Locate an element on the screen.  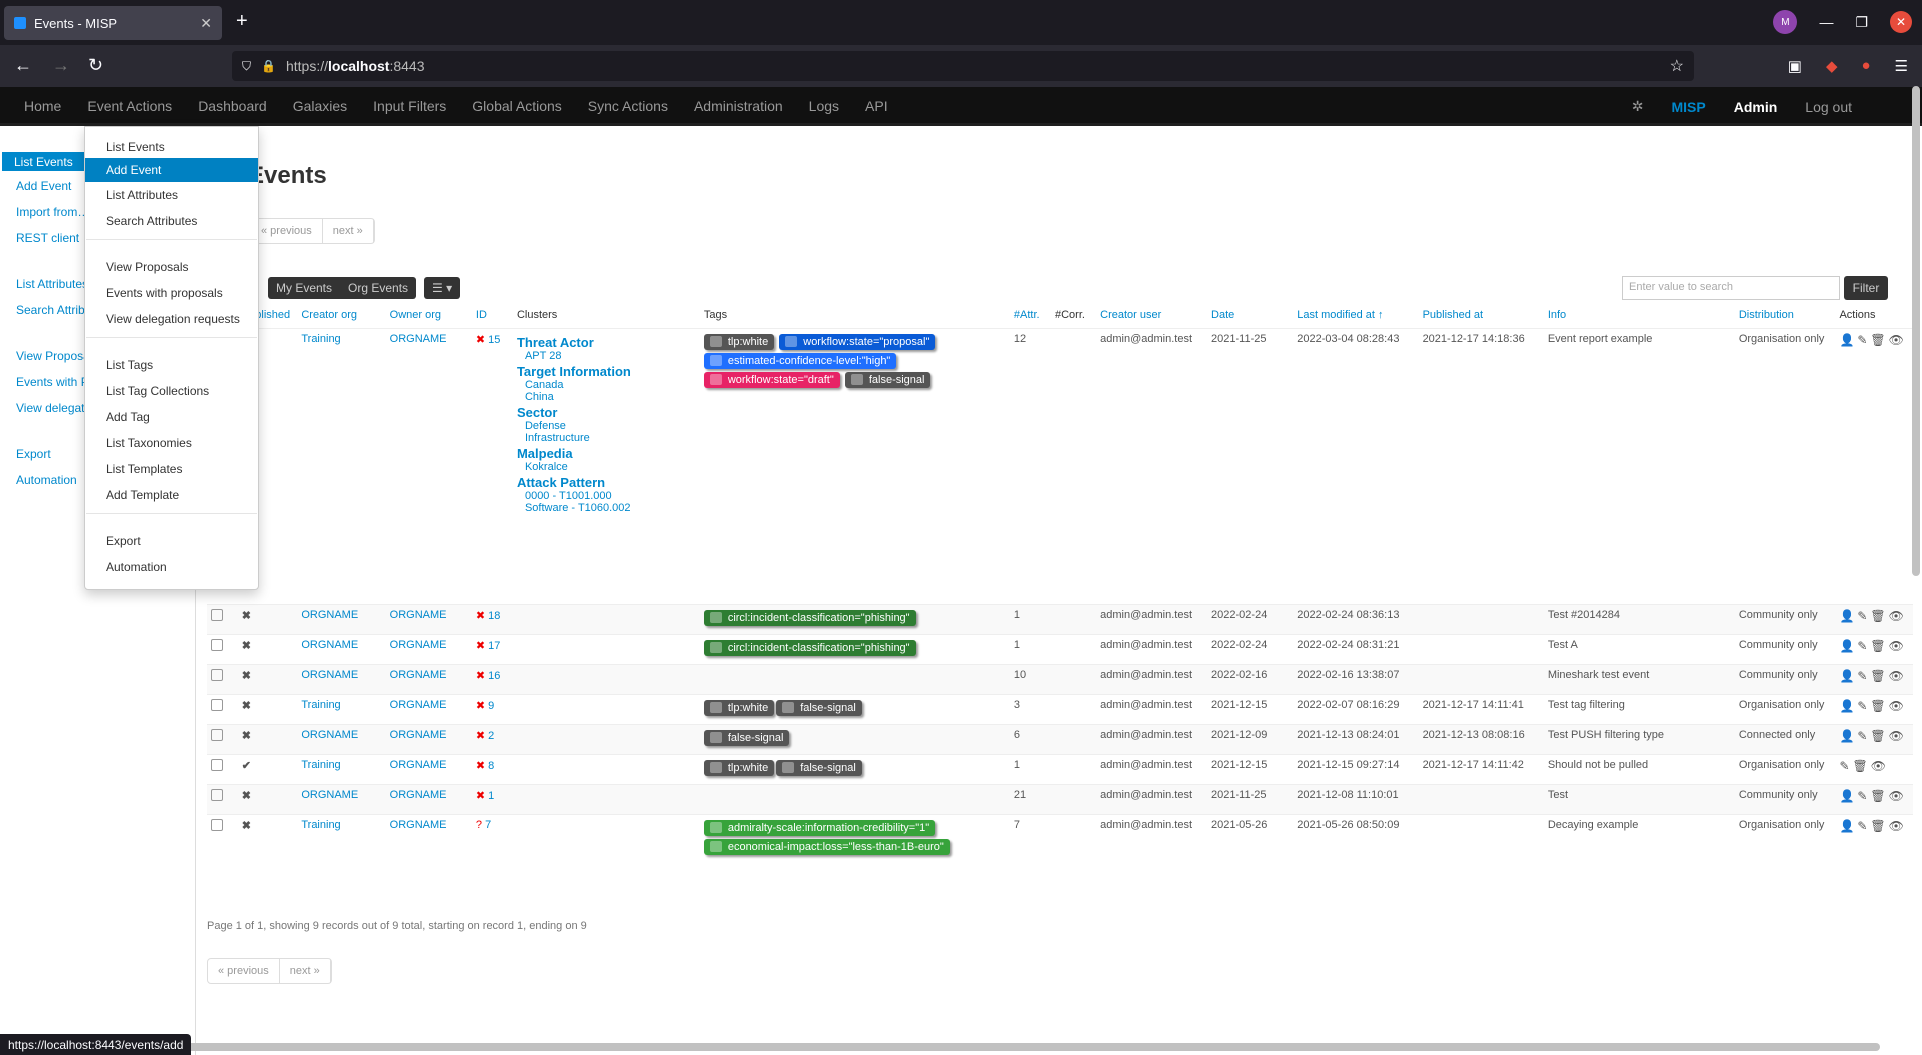
cluster-value: Defense is located at coordinates (606, 426).